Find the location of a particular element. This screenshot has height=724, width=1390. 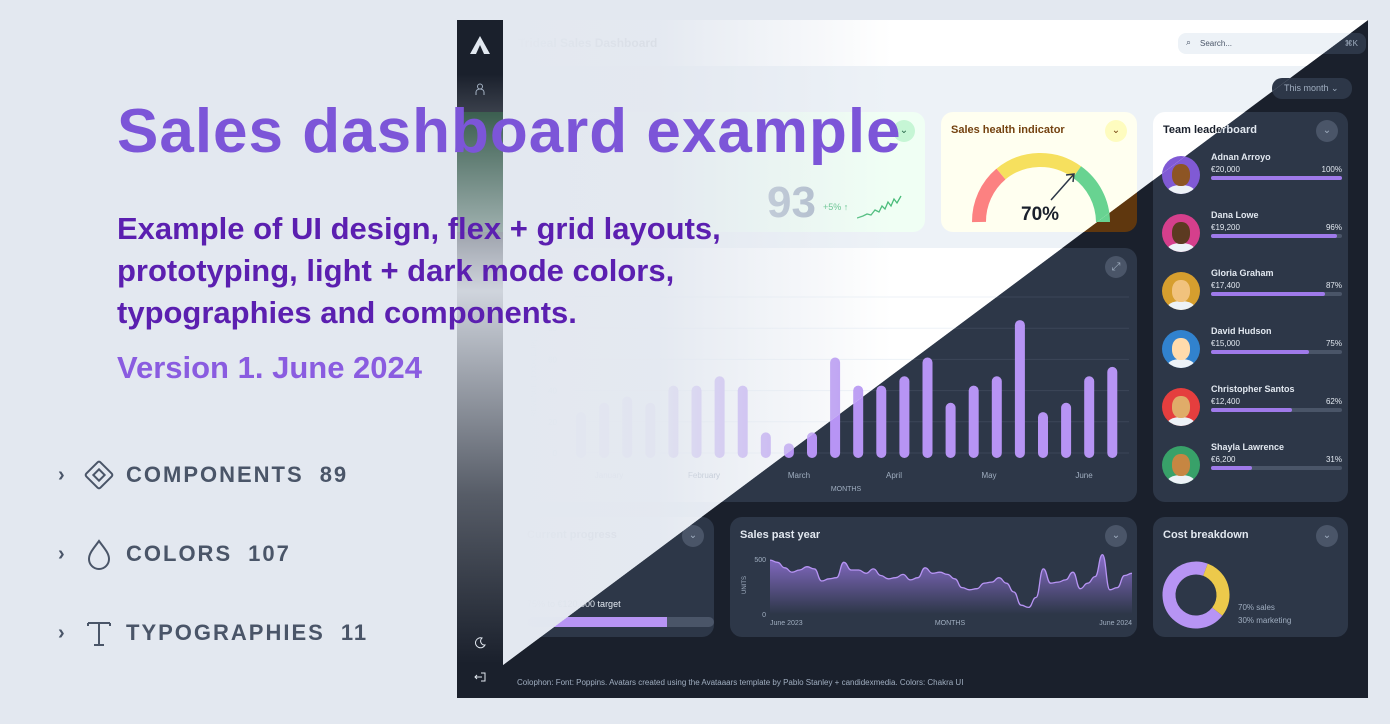

logo-icon is located at coordinates (480, 45).